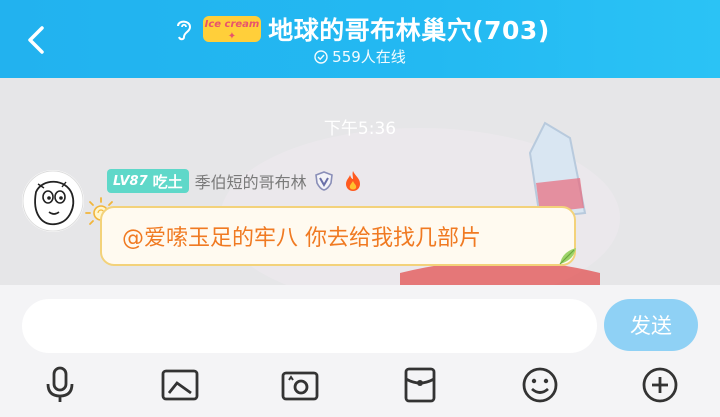  I want to click on emoji-button, so click(540, 385).